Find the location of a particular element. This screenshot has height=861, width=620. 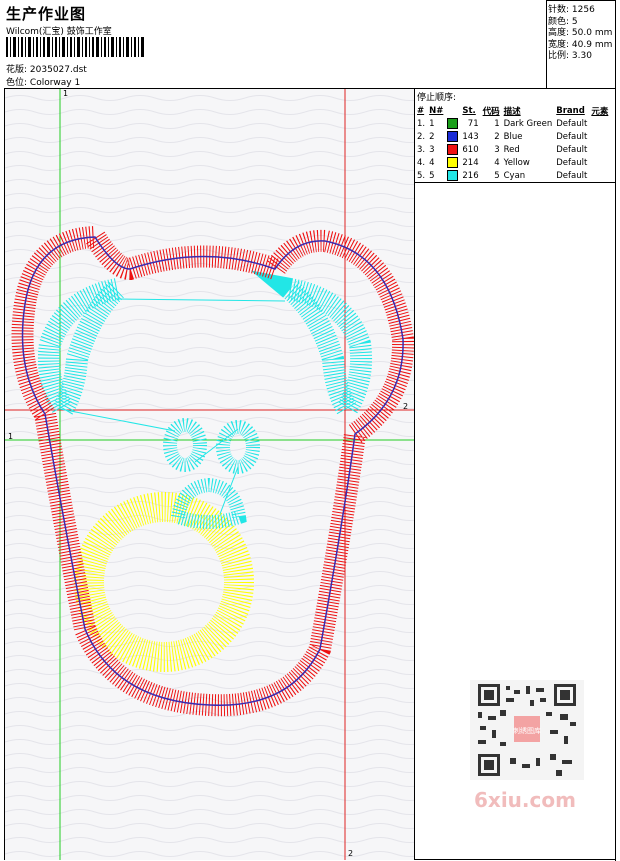

stat-stitches: 针数: 1256 is located at coordinates (580, 11).